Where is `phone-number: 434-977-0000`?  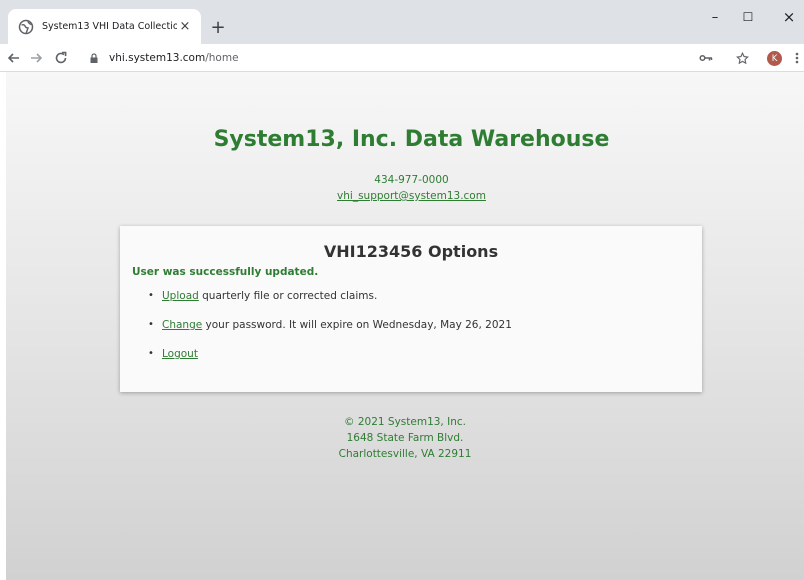
phone-number: 434-977-0000 is located at coordinates (411, 180).